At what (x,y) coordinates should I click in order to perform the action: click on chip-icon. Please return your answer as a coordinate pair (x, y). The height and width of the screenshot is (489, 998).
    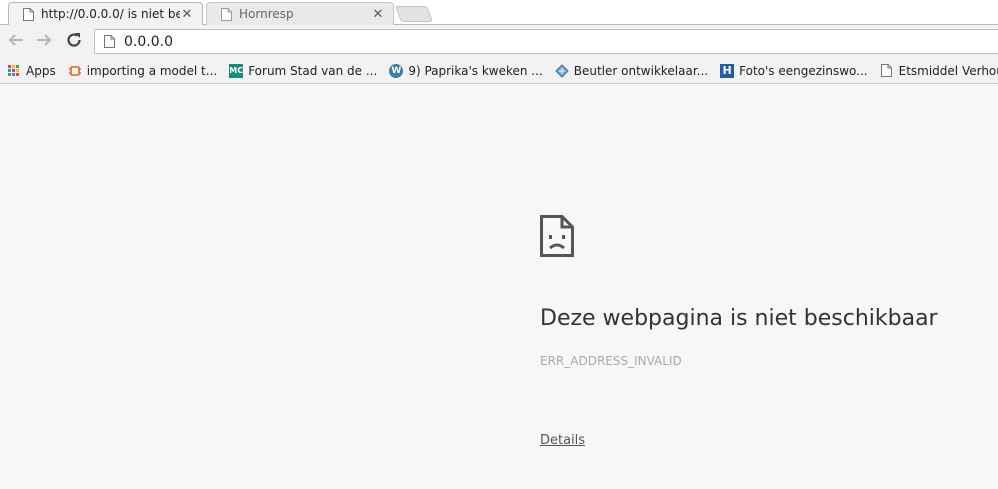
    Looking at the image, I should click on (75, 71).